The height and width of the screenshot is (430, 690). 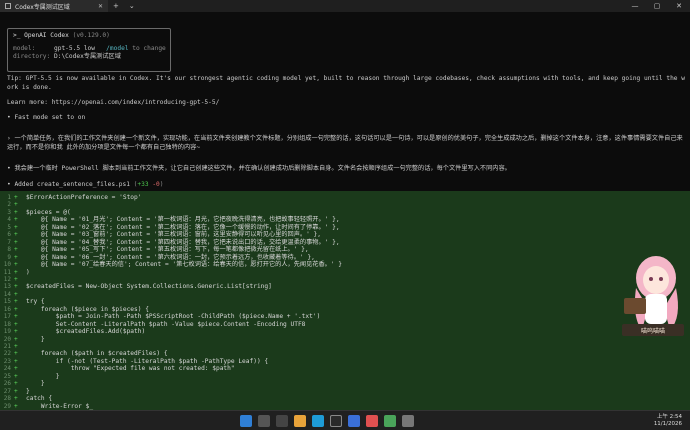 What do you see at coordinates (371, 420) in the screenshot?
I see `app-icon-red` at bounding box center [371, 420].